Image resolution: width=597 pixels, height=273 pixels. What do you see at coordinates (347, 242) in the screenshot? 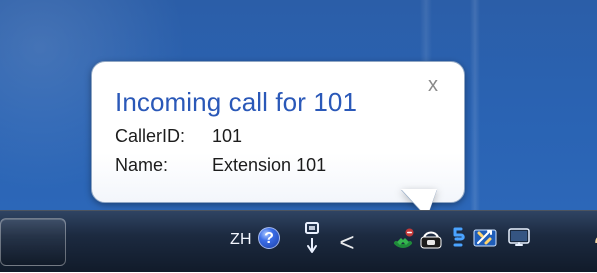
I see `chevron-left-icon: <` at bounding box center [347, 242].